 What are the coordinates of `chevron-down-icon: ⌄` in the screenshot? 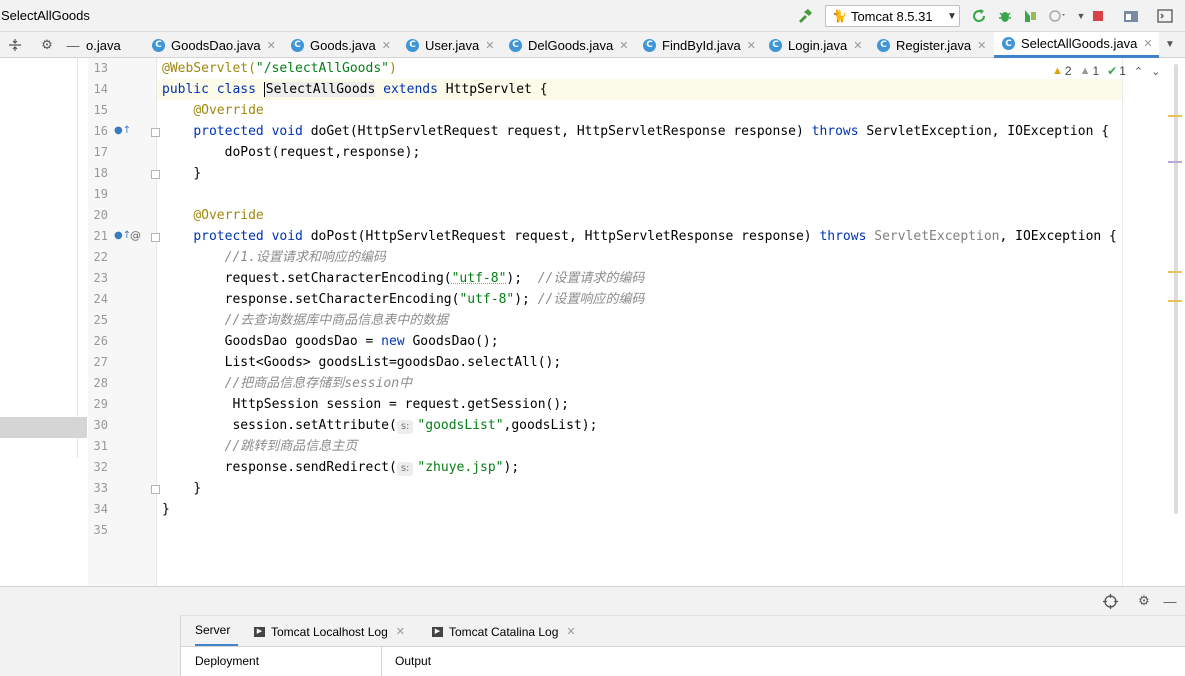 It's located at (1155, 71).